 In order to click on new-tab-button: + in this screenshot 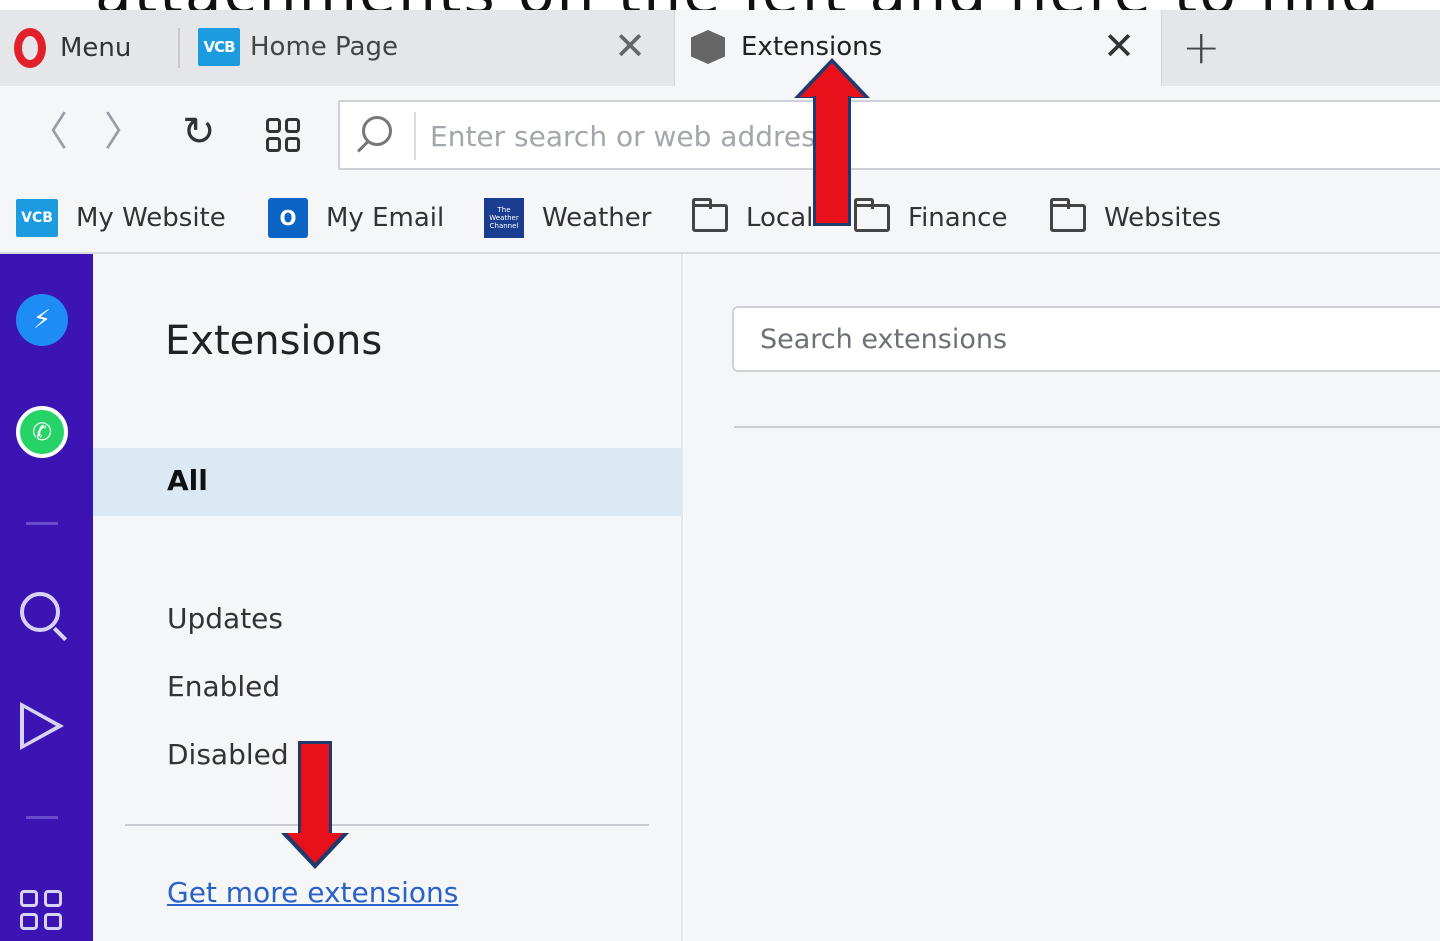, I will do `click(1201, 47)`.